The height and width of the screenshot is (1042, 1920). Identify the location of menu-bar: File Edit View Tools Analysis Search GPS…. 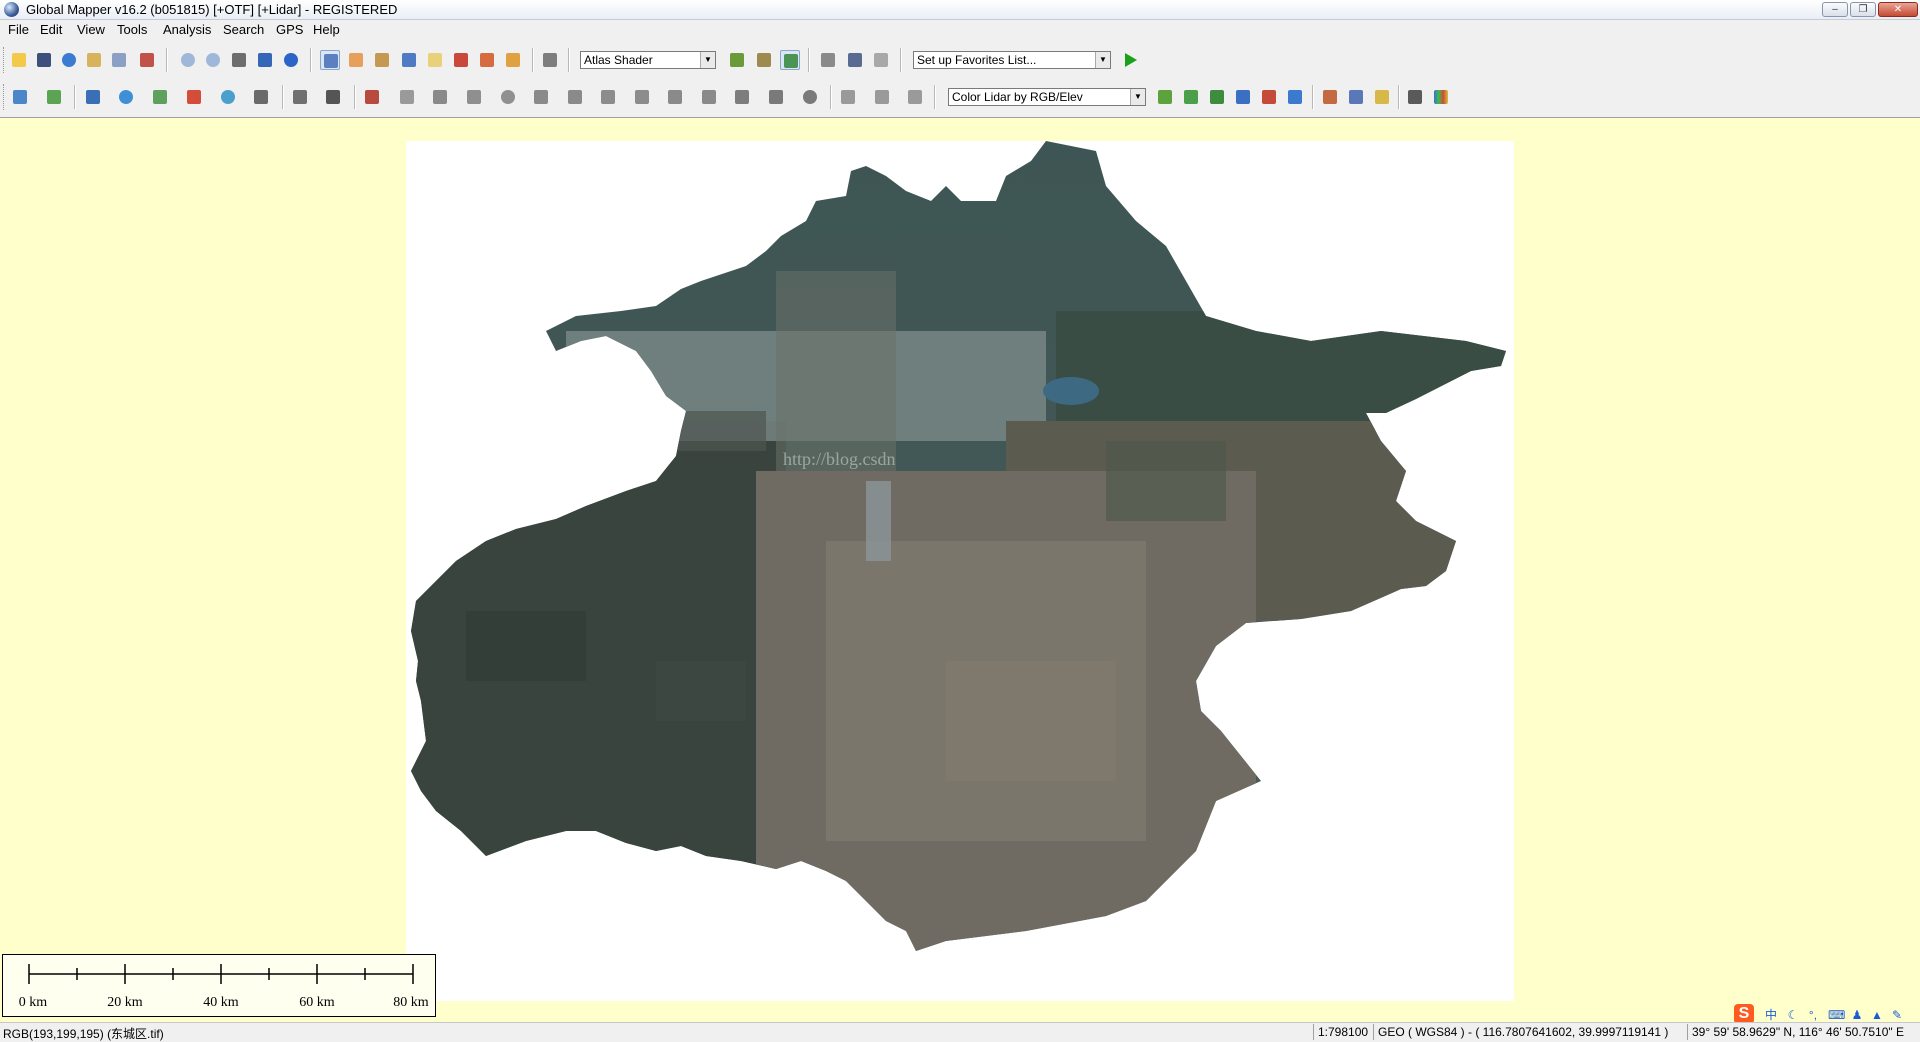
(960, 30).